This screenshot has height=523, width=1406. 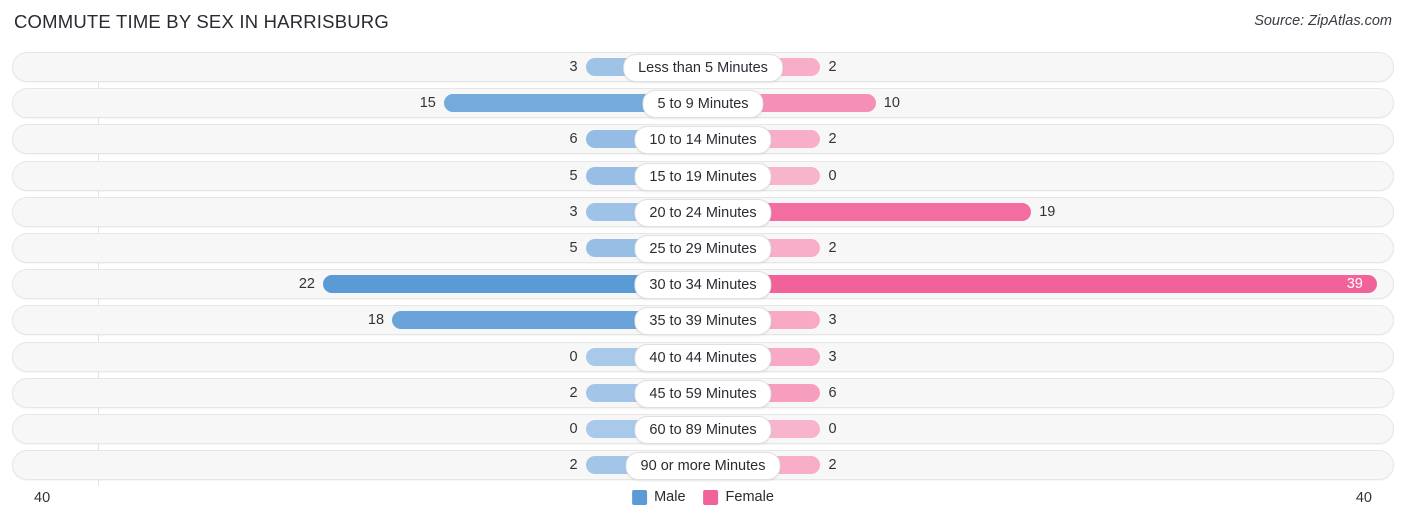 I want to click on chart-row: 2 6 45 to 59 Minutes, so click(x=703, y=392).